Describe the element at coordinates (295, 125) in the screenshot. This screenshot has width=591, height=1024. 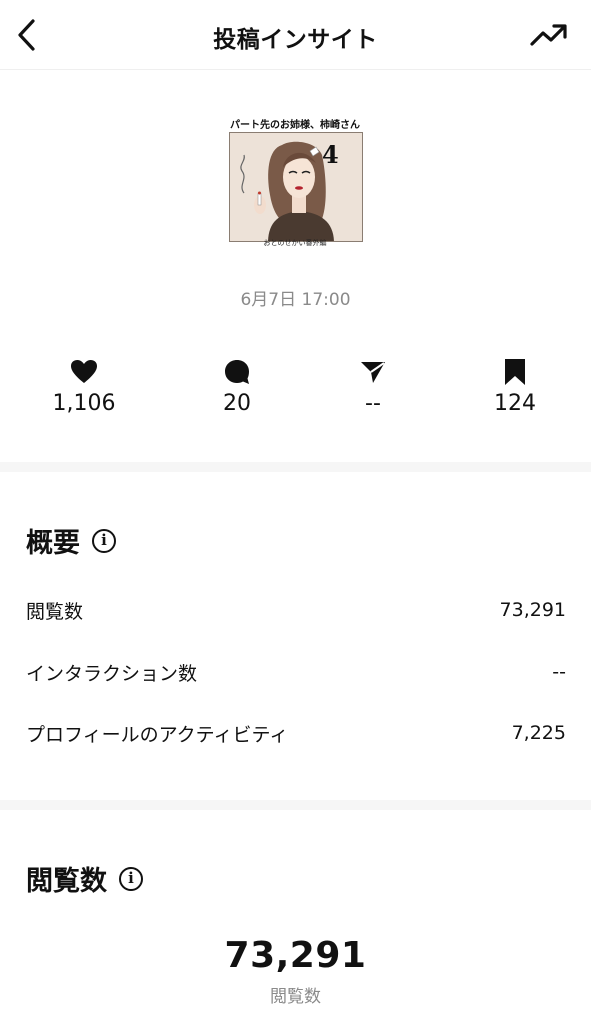
I see `thumbnail-title: パート先のお姉様、柿崎さん` at that location.